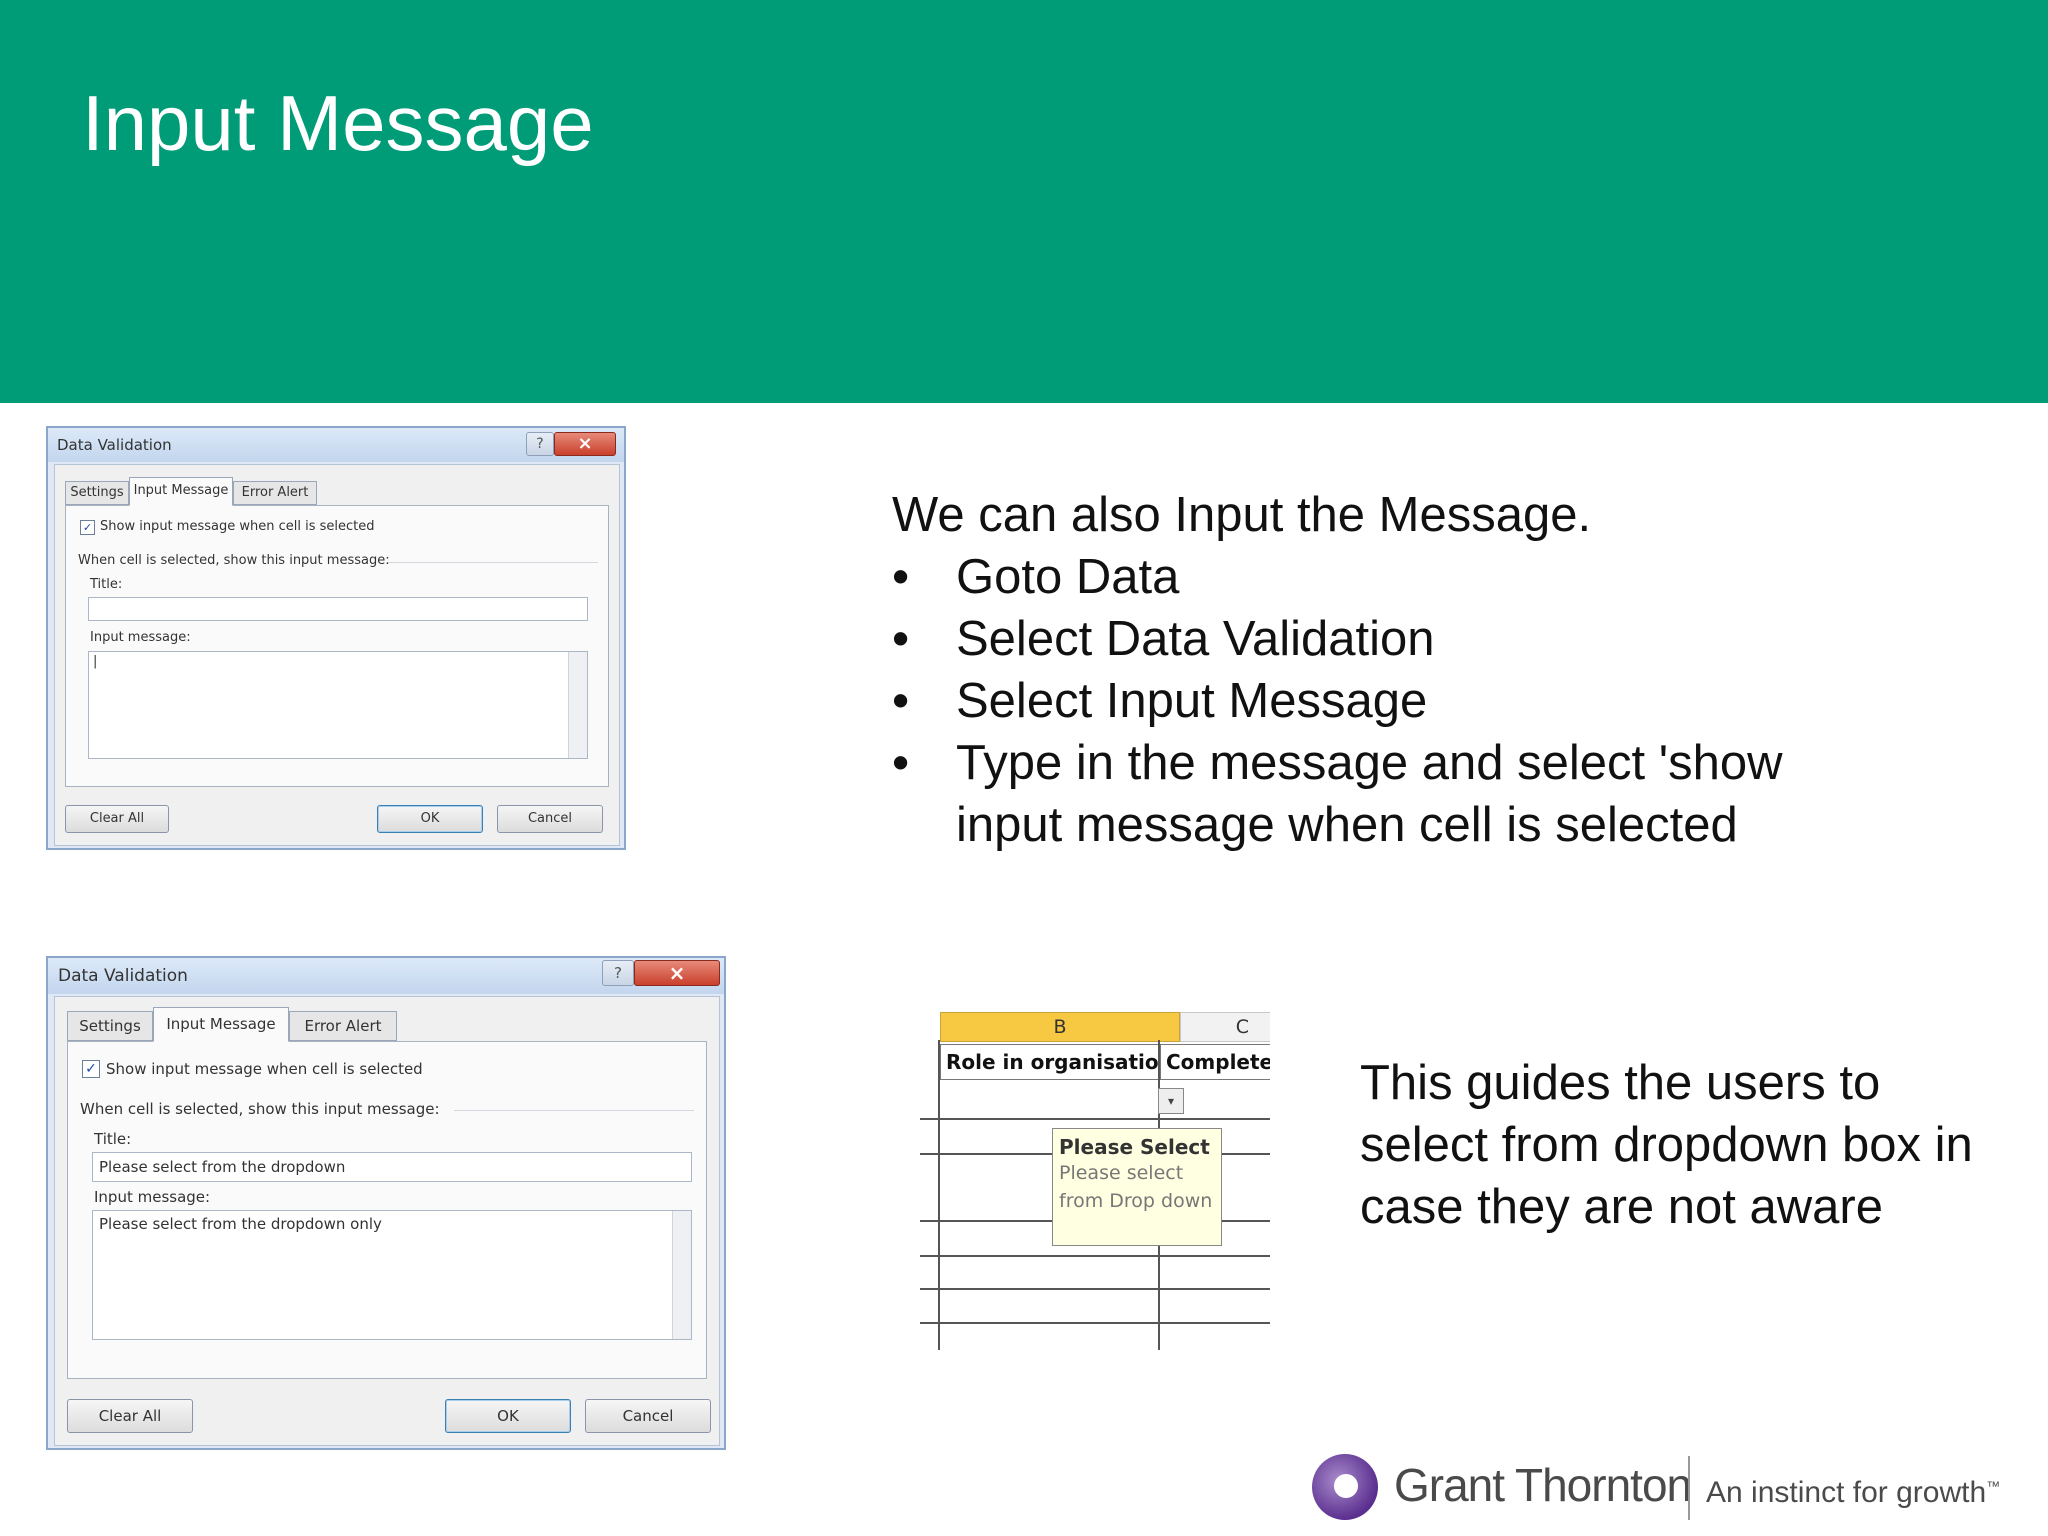 The image size is (2048, 1536). What do you see at coordinates (1068, 577) in the screenshot?
I see `bullet-text: Goto Data` at bounding box center [1068, 577].